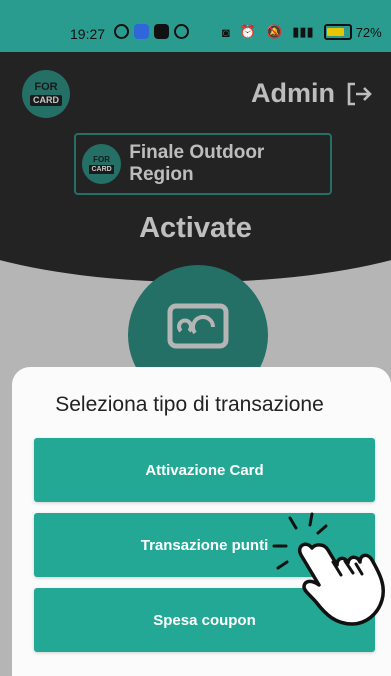  Describe the element at coordinates (88, 34) in the screenshot. I see `status-time: 19:27` at that location.